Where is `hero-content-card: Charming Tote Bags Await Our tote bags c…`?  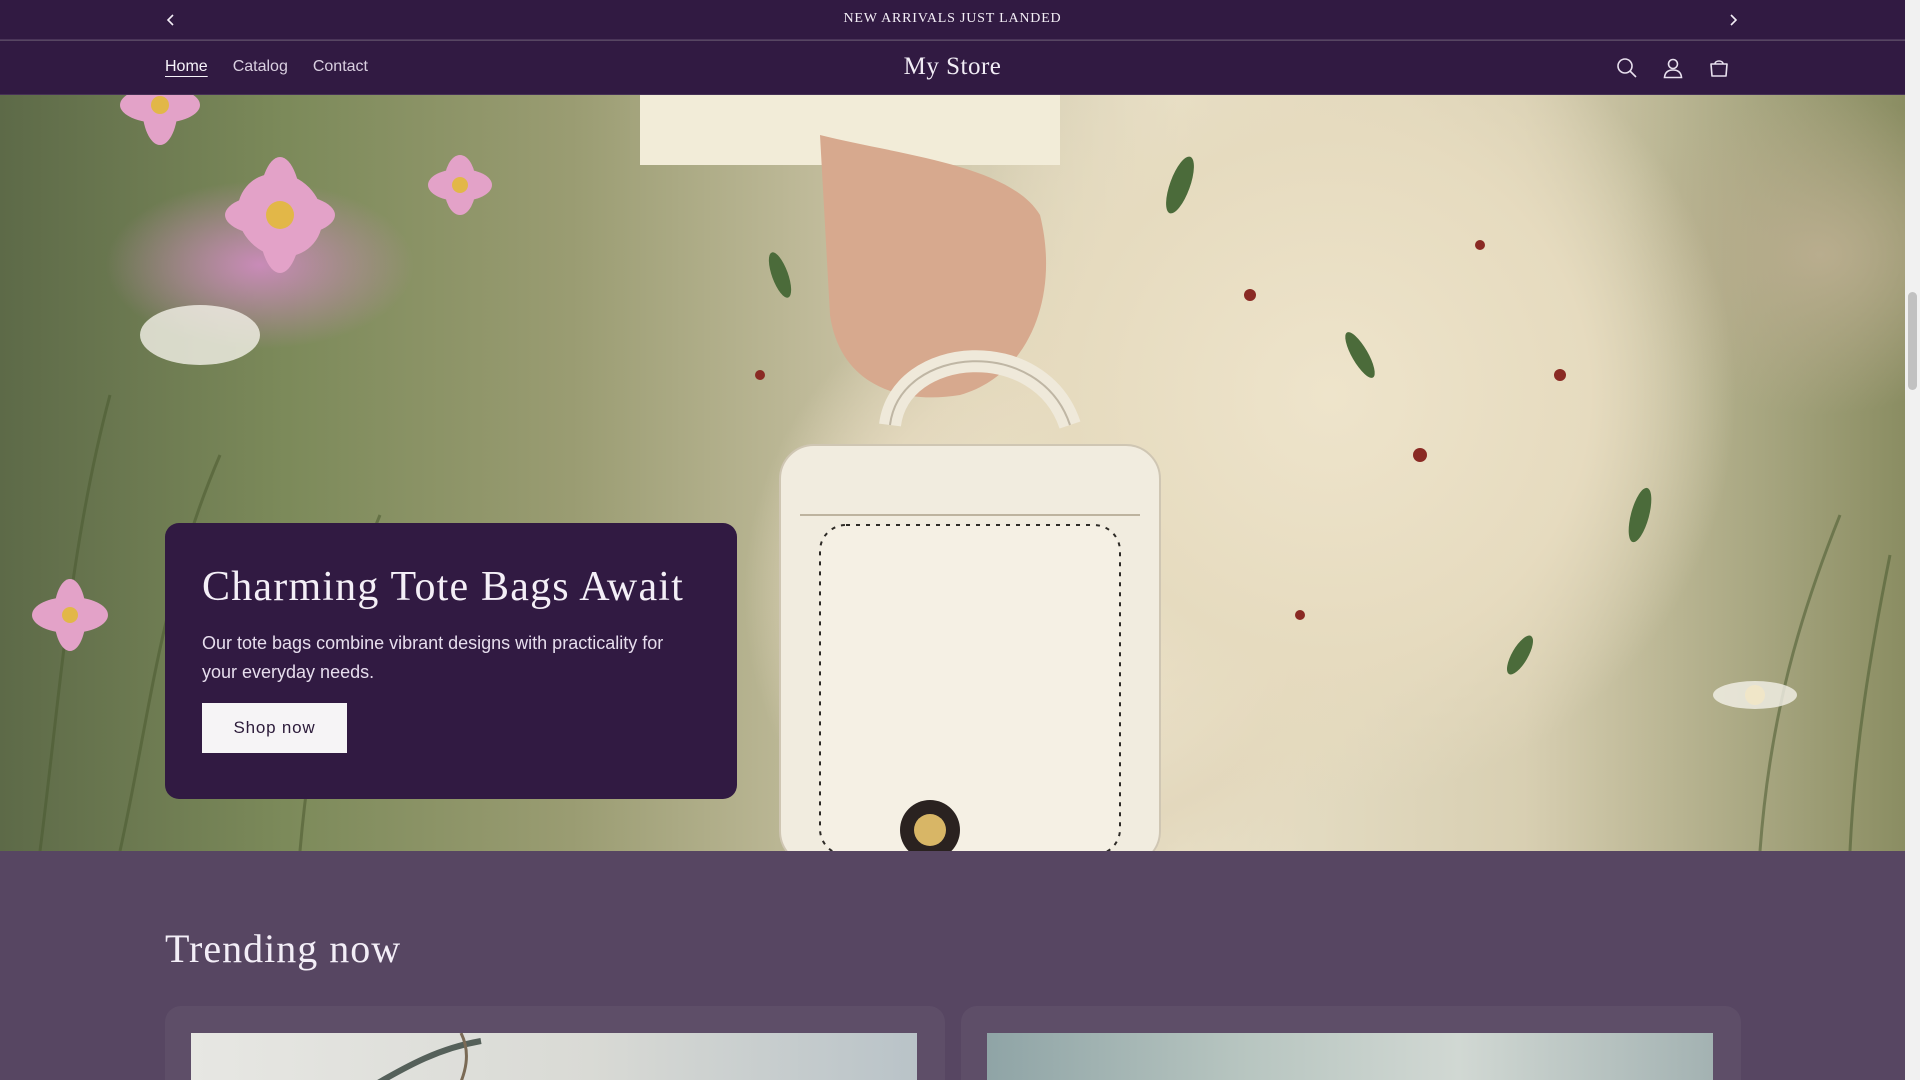 hero-content-card: Charming Tote Bags Await Our tote bags c… is located at coordinates (451, 661).